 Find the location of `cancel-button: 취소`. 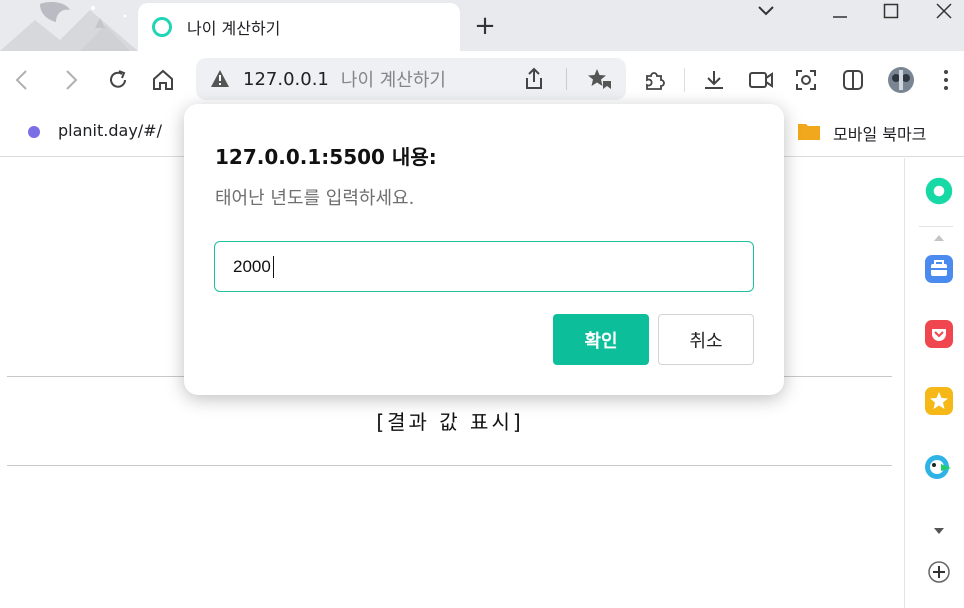

cancel-button: 취소 is located at coordinates (706, 339).